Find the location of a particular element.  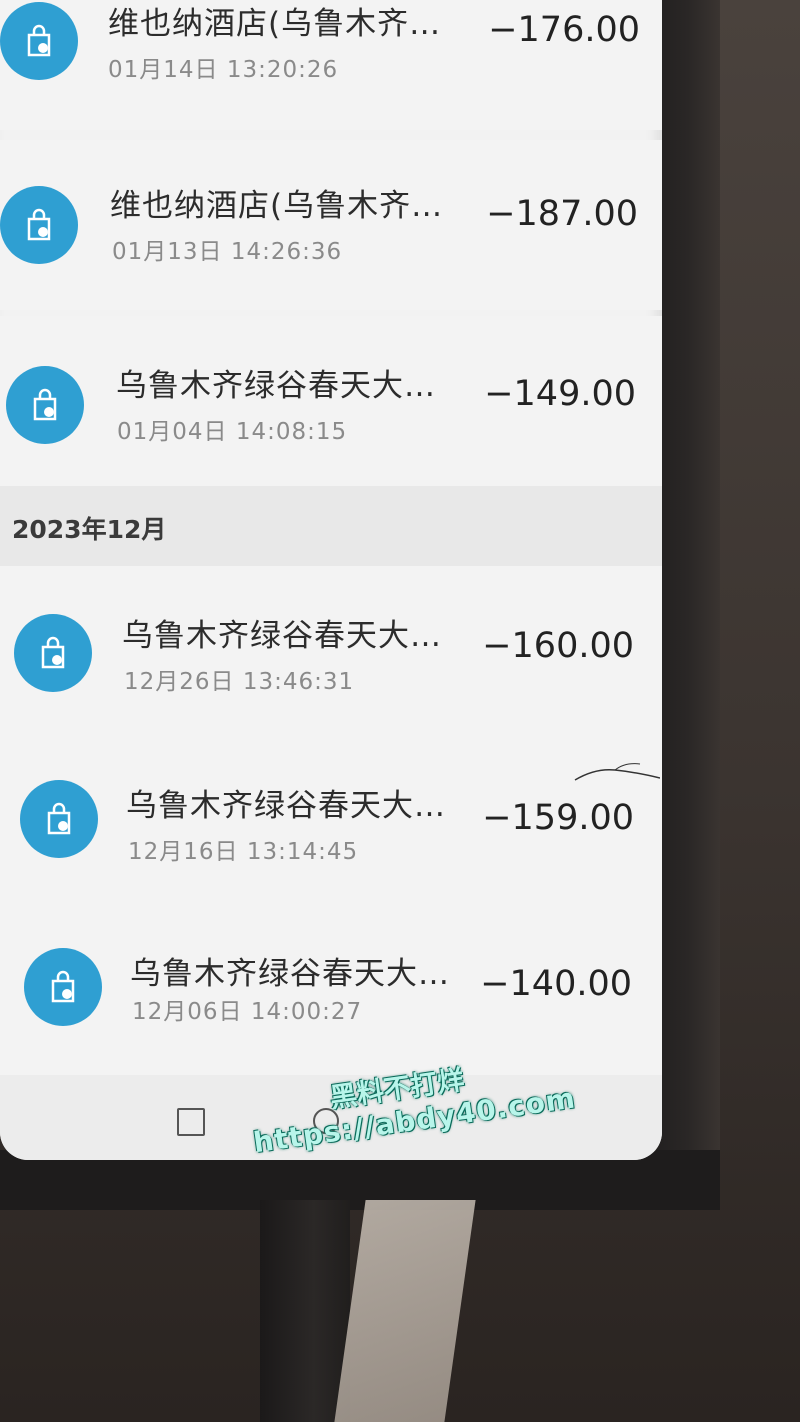

transaction-time: 01月14日 13:20:26 is located at coordinates (223, 70).